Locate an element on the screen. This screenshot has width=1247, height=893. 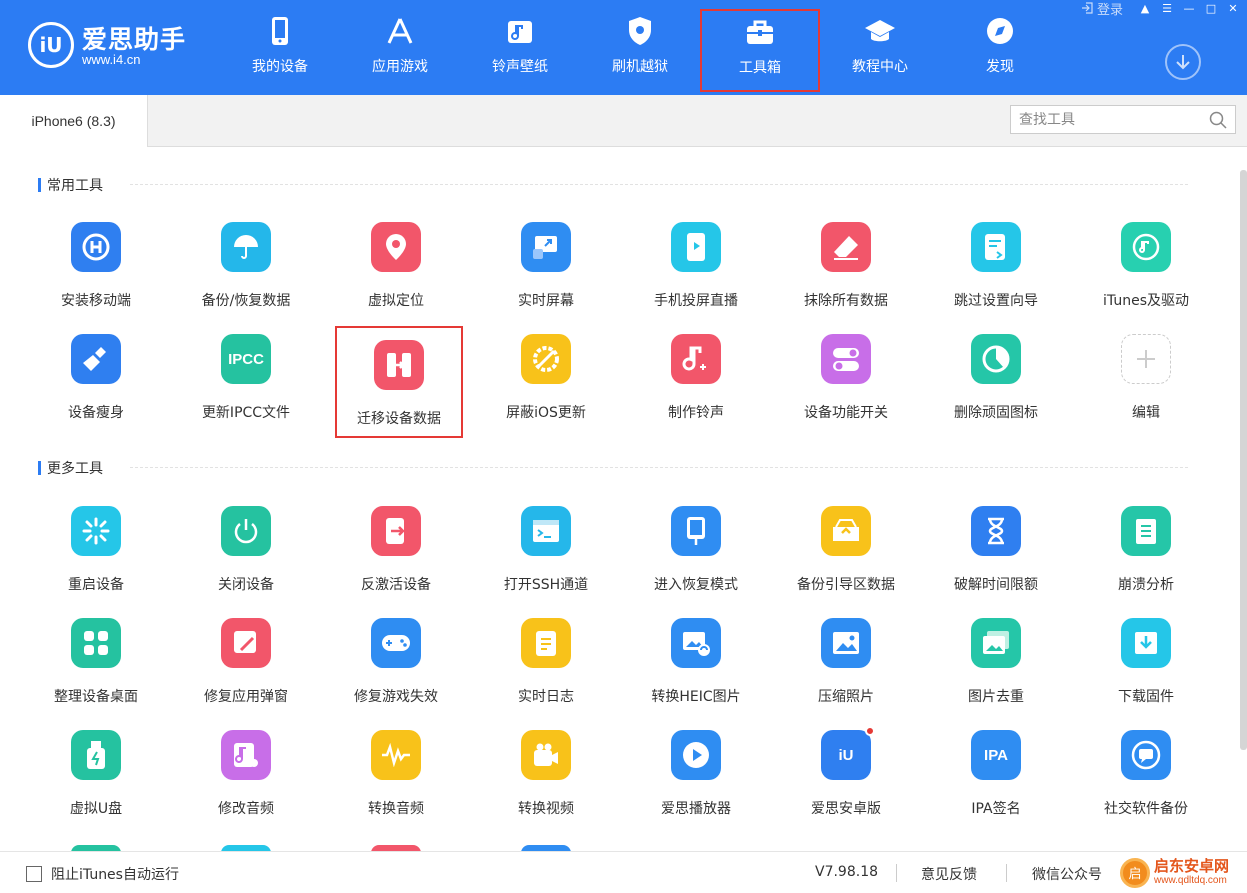
tool-duplicate-image: 图片去重 is located at coordinates (996, 668).